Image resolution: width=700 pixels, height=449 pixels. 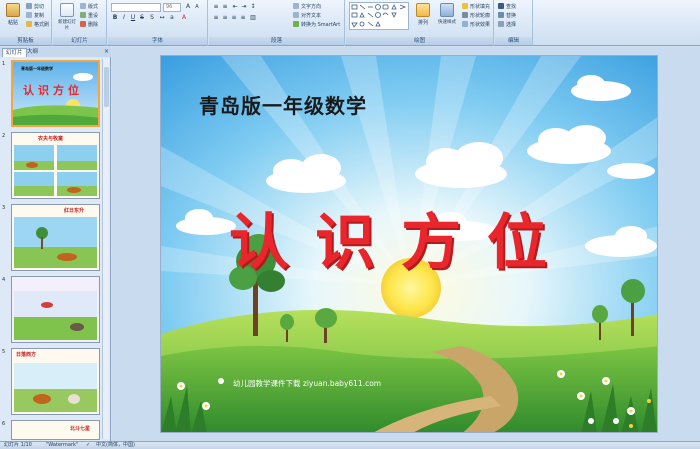 I want to click on close-icon: ×, so click(x=106, y=51).